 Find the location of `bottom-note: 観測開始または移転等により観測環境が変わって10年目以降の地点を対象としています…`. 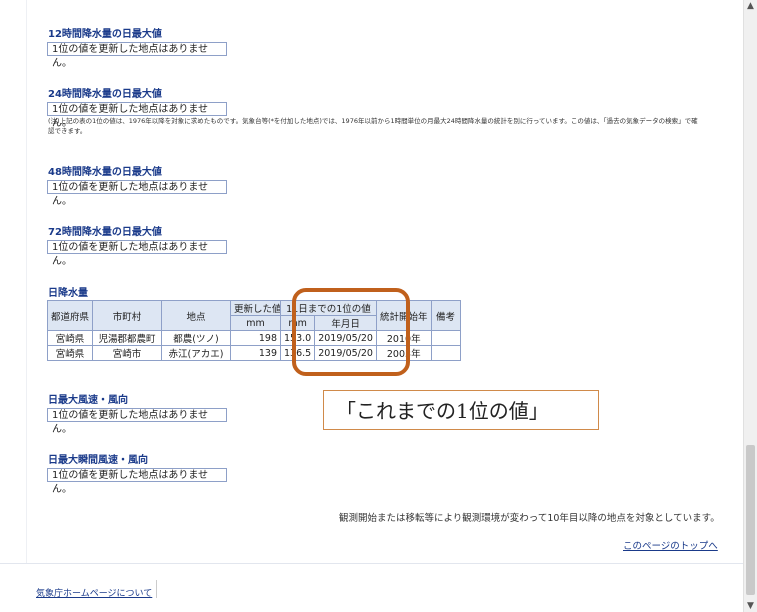

bottom-note: 観測開始または移転等により観測環境が変わって10年目以降の地点を対象としています… is located at coordinates (529, 518).